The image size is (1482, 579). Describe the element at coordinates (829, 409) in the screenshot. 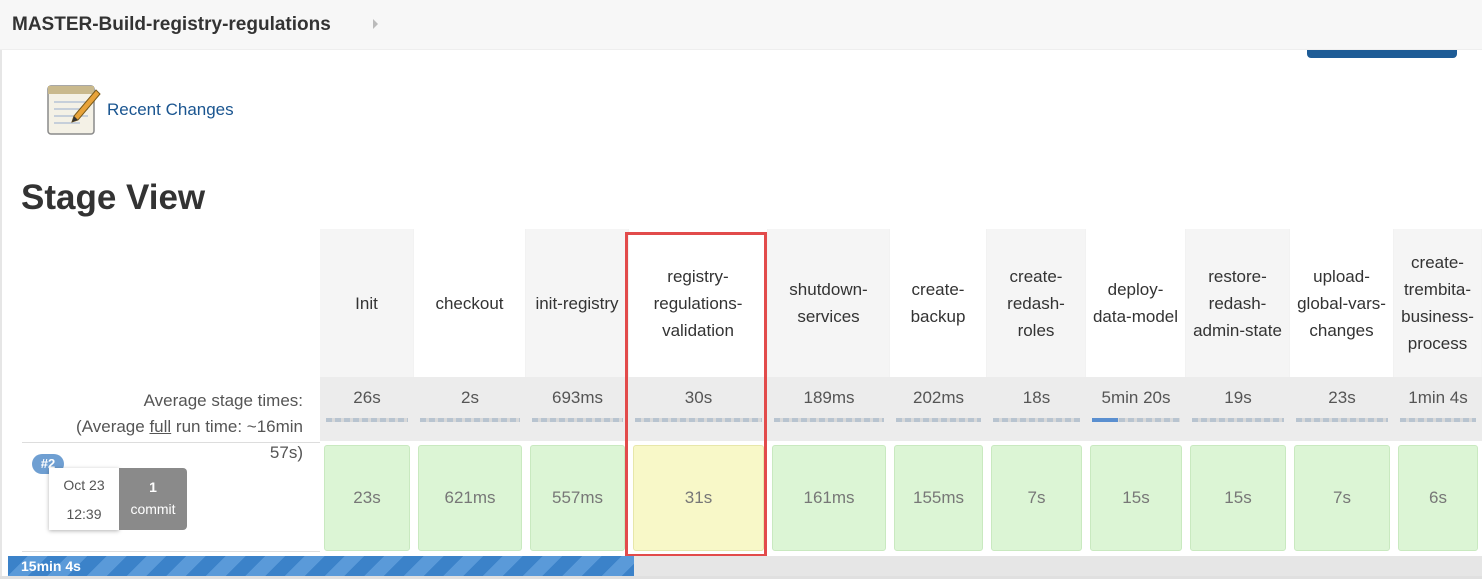

I see `stage-avg-time-cell: 189ms` at that location.